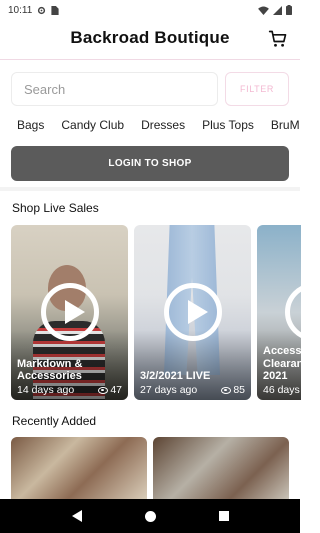  What do you see at coordinates (150, 163) in the screenshot?
I see `login-to-shop-button: LOGIN TO SHOP` at bounding box center [150, 163].